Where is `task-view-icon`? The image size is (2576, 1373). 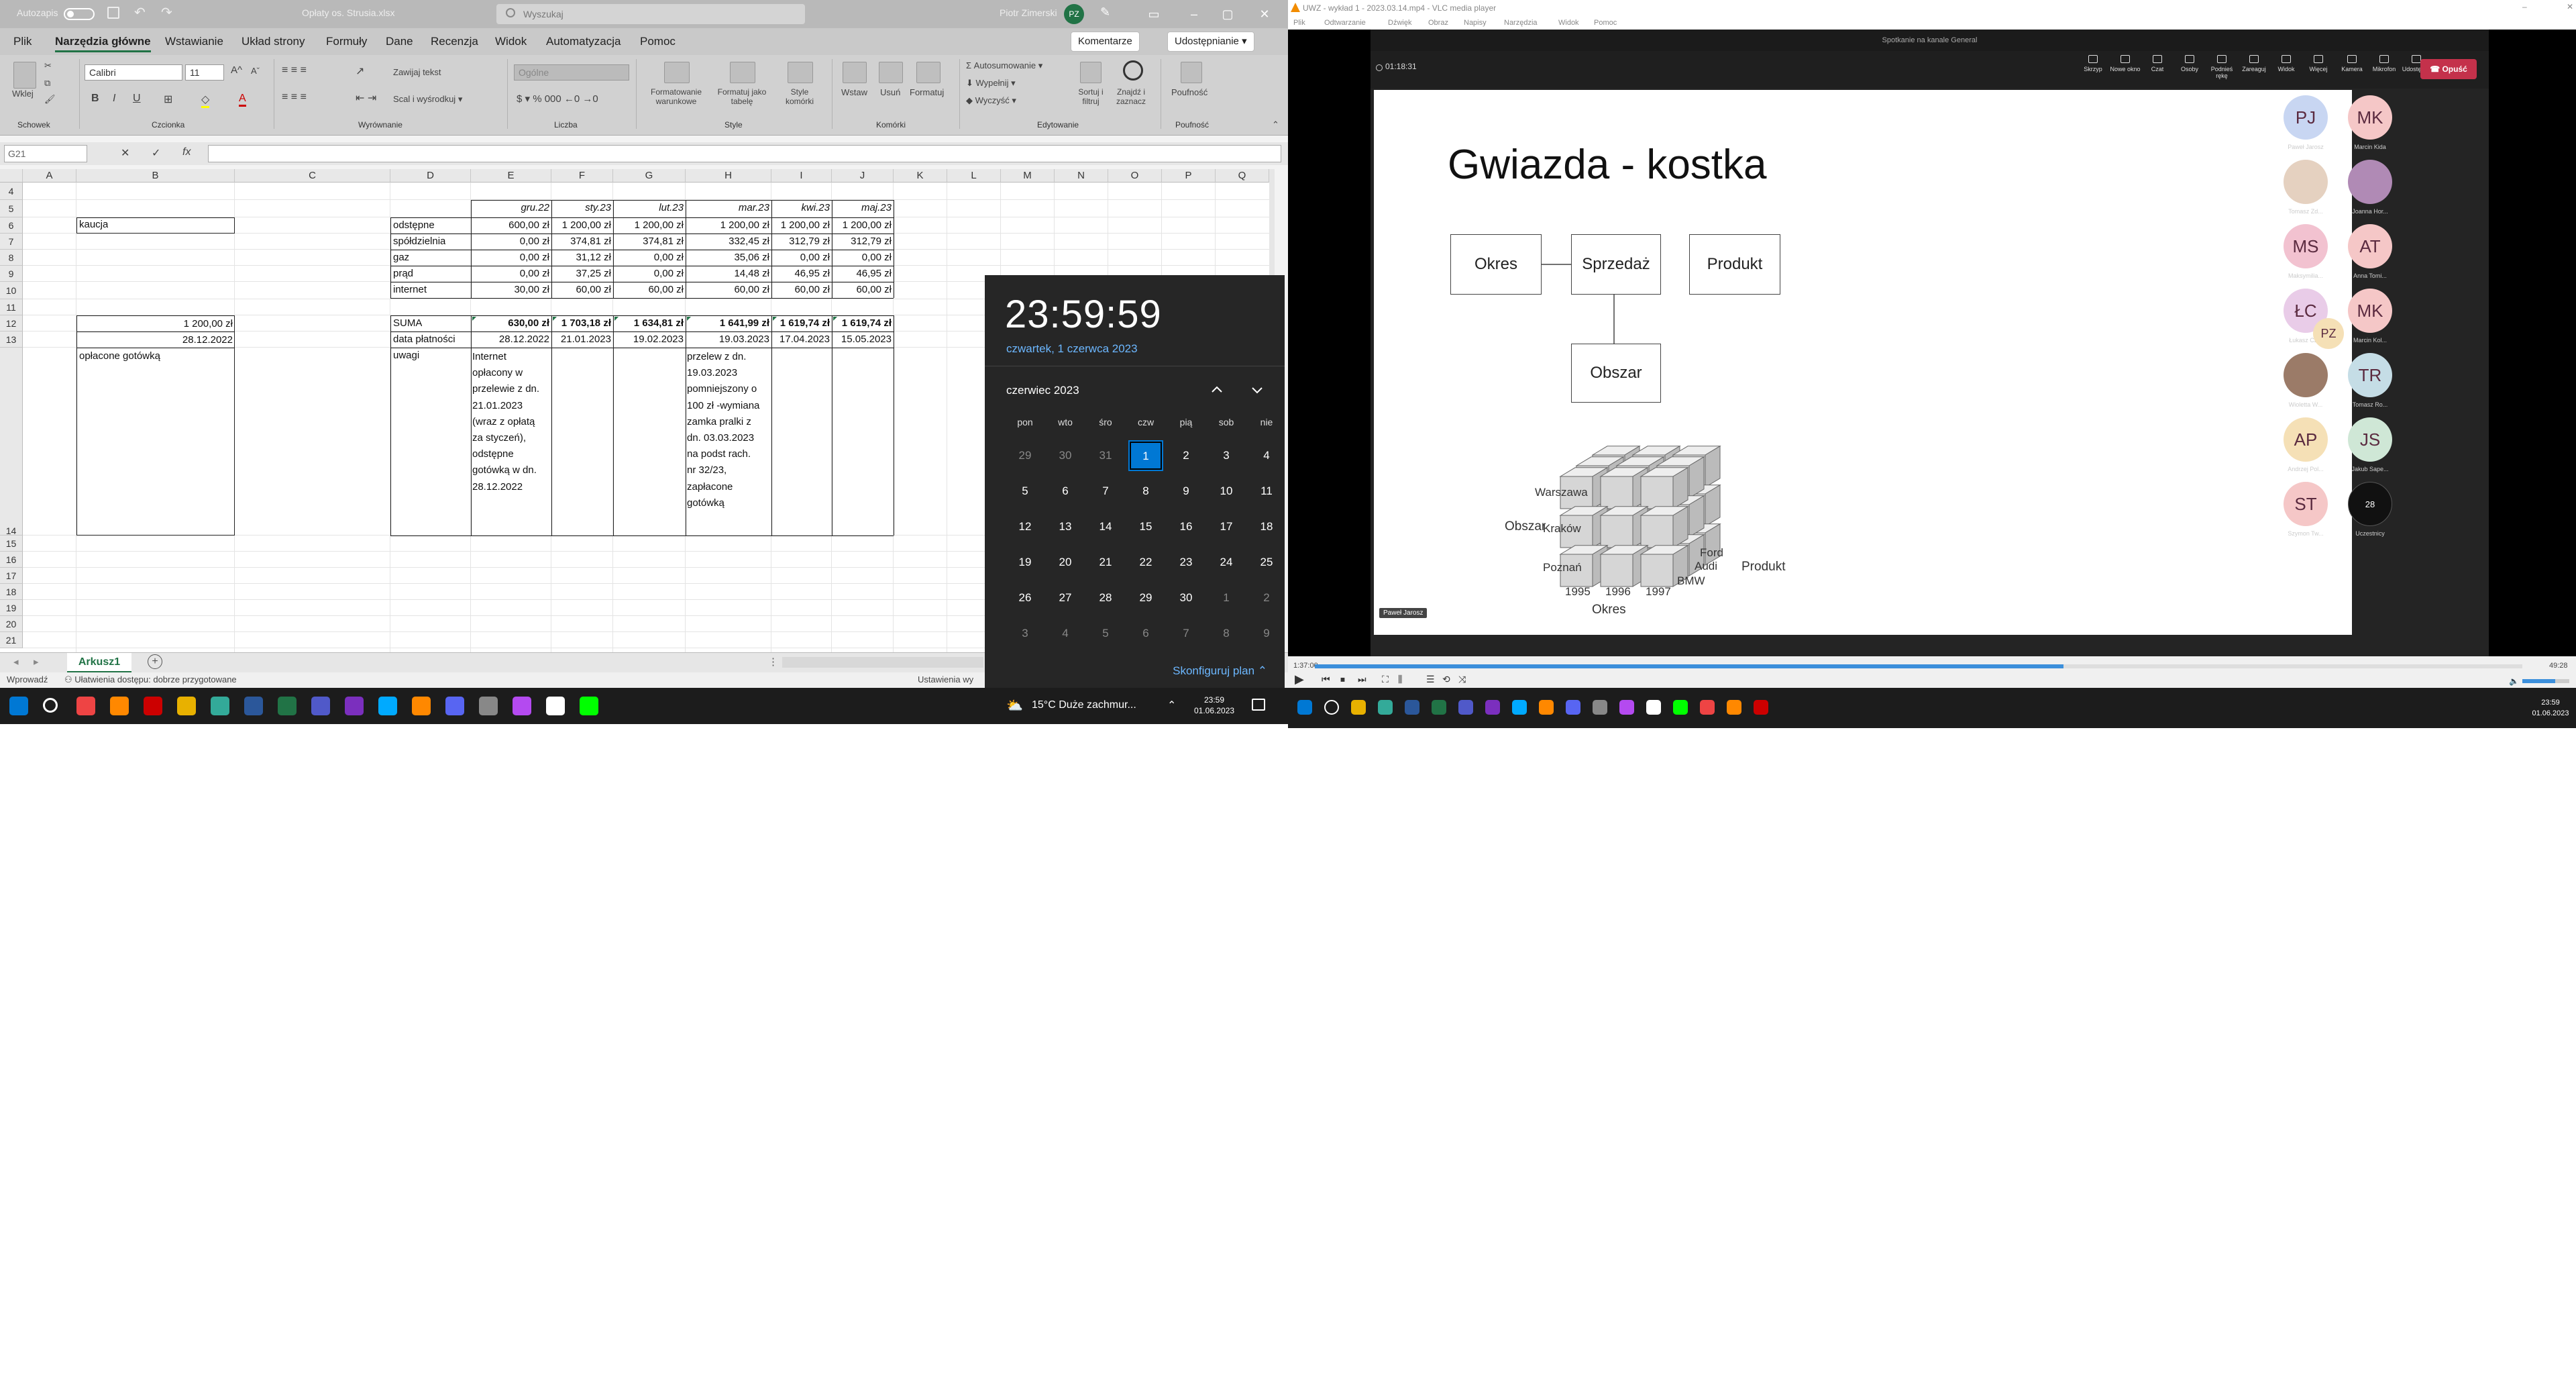 task-view-icon is located at coordinates (1358, 707).